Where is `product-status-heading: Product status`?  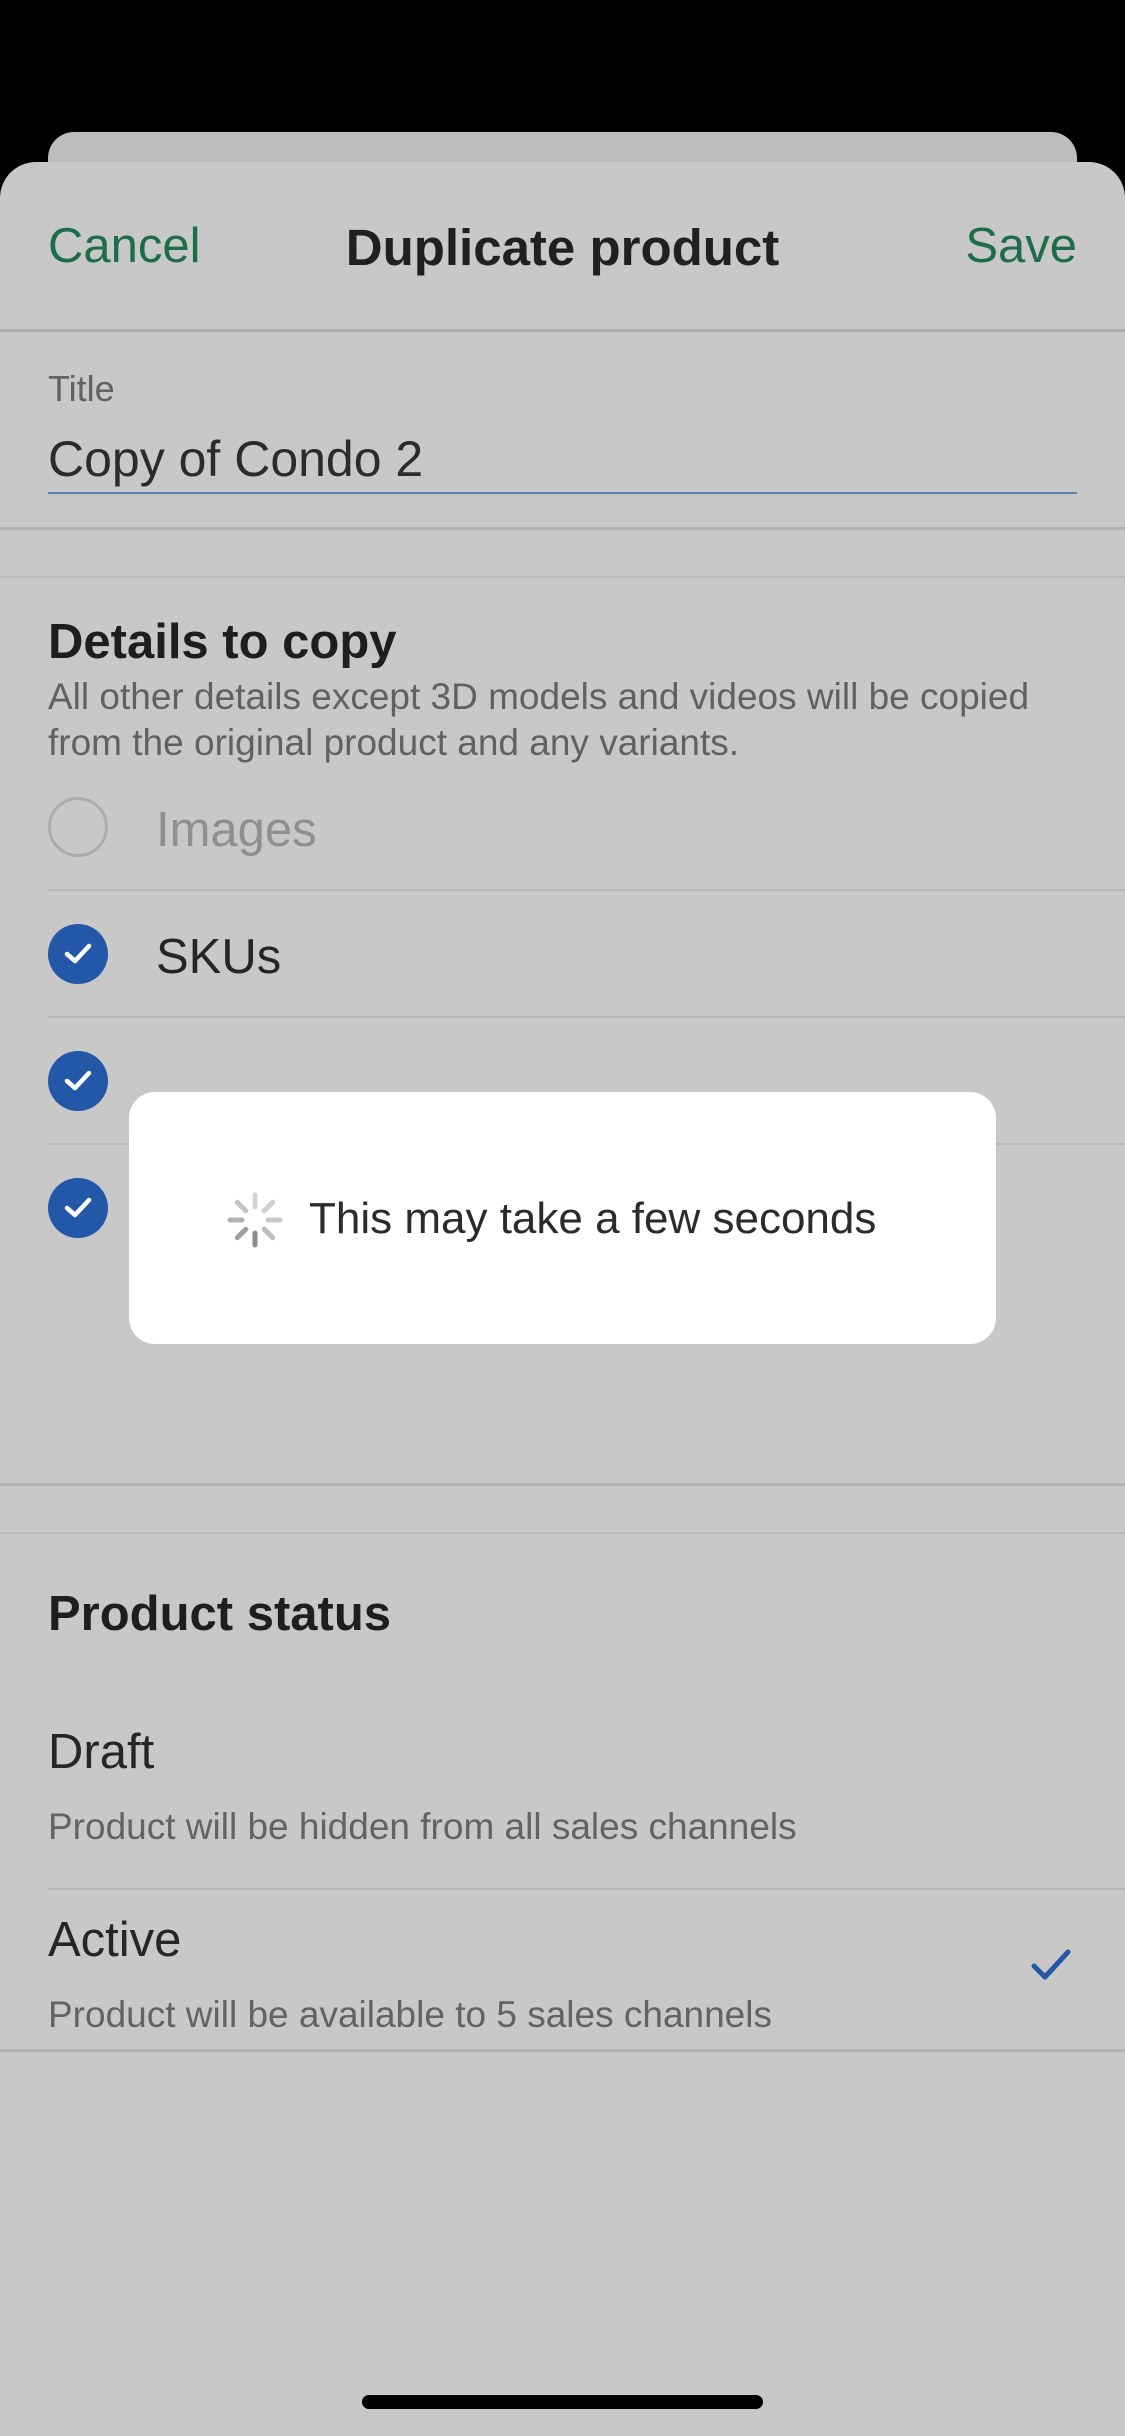 product-status-heading: Product status is located at coordinates (220, 1614).